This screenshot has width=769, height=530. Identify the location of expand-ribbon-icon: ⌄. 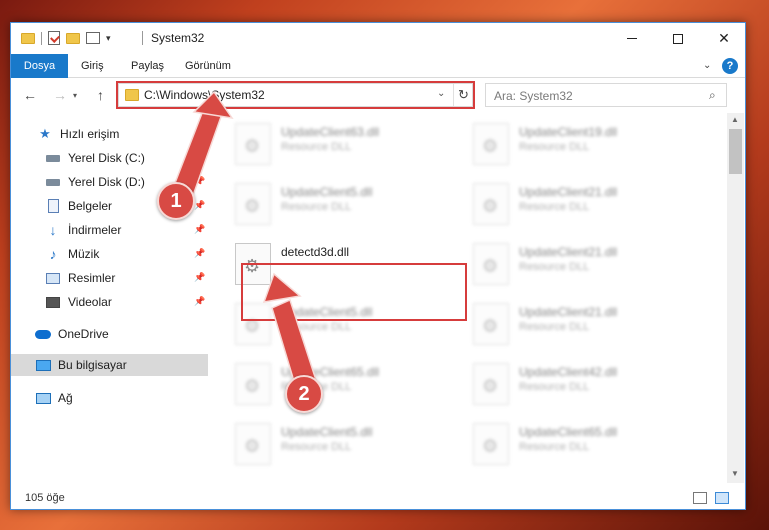
(707, 65).